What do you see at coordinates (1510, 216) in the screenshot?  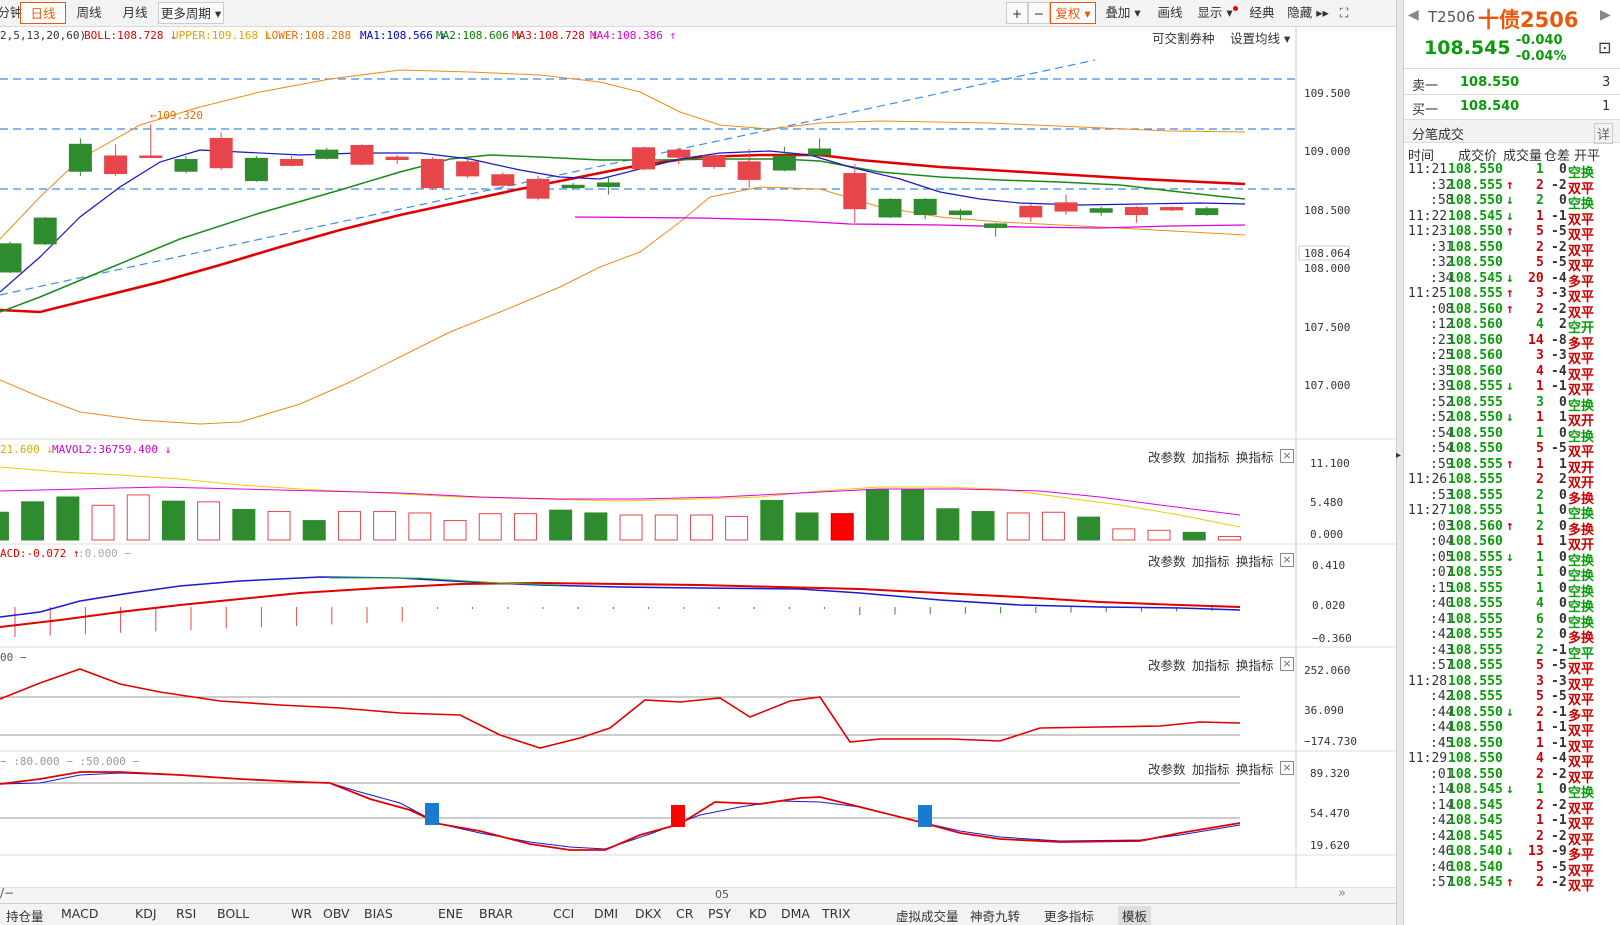 I see `tick-down-arrow-icon: ↓` at bounding box center [1510, 216].